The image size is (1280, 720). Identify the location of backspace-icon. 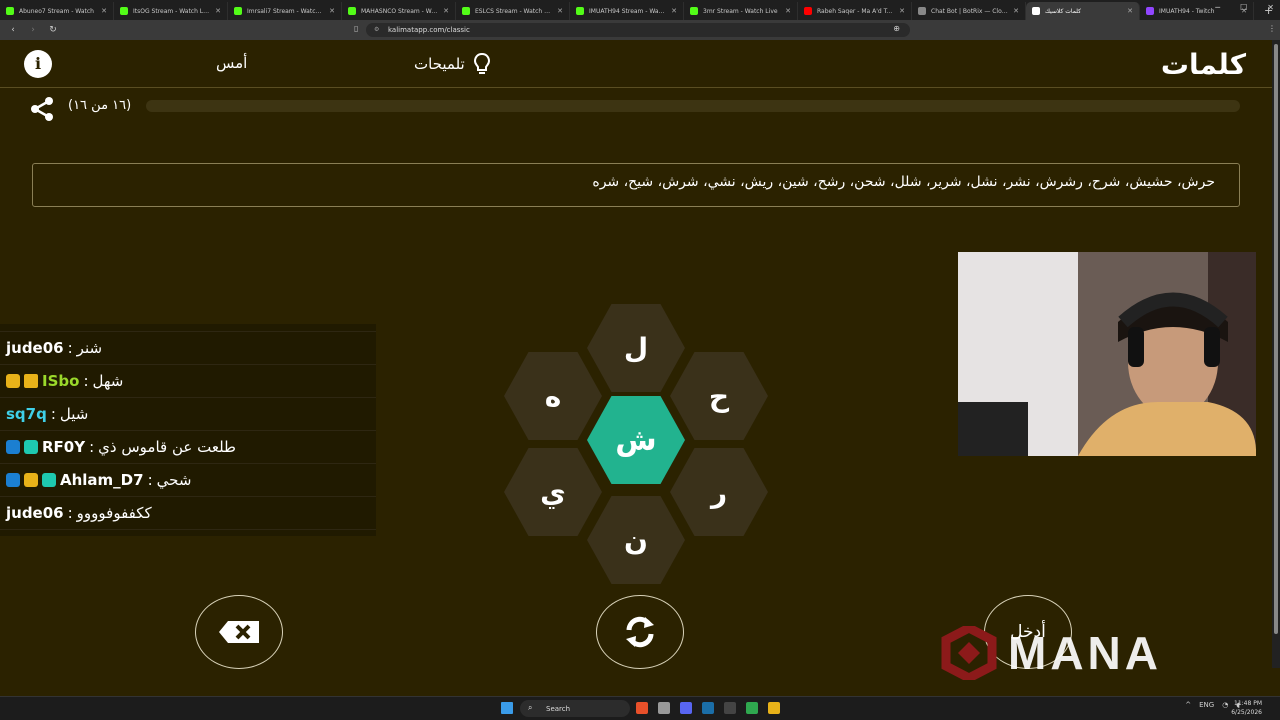
(239, 632).